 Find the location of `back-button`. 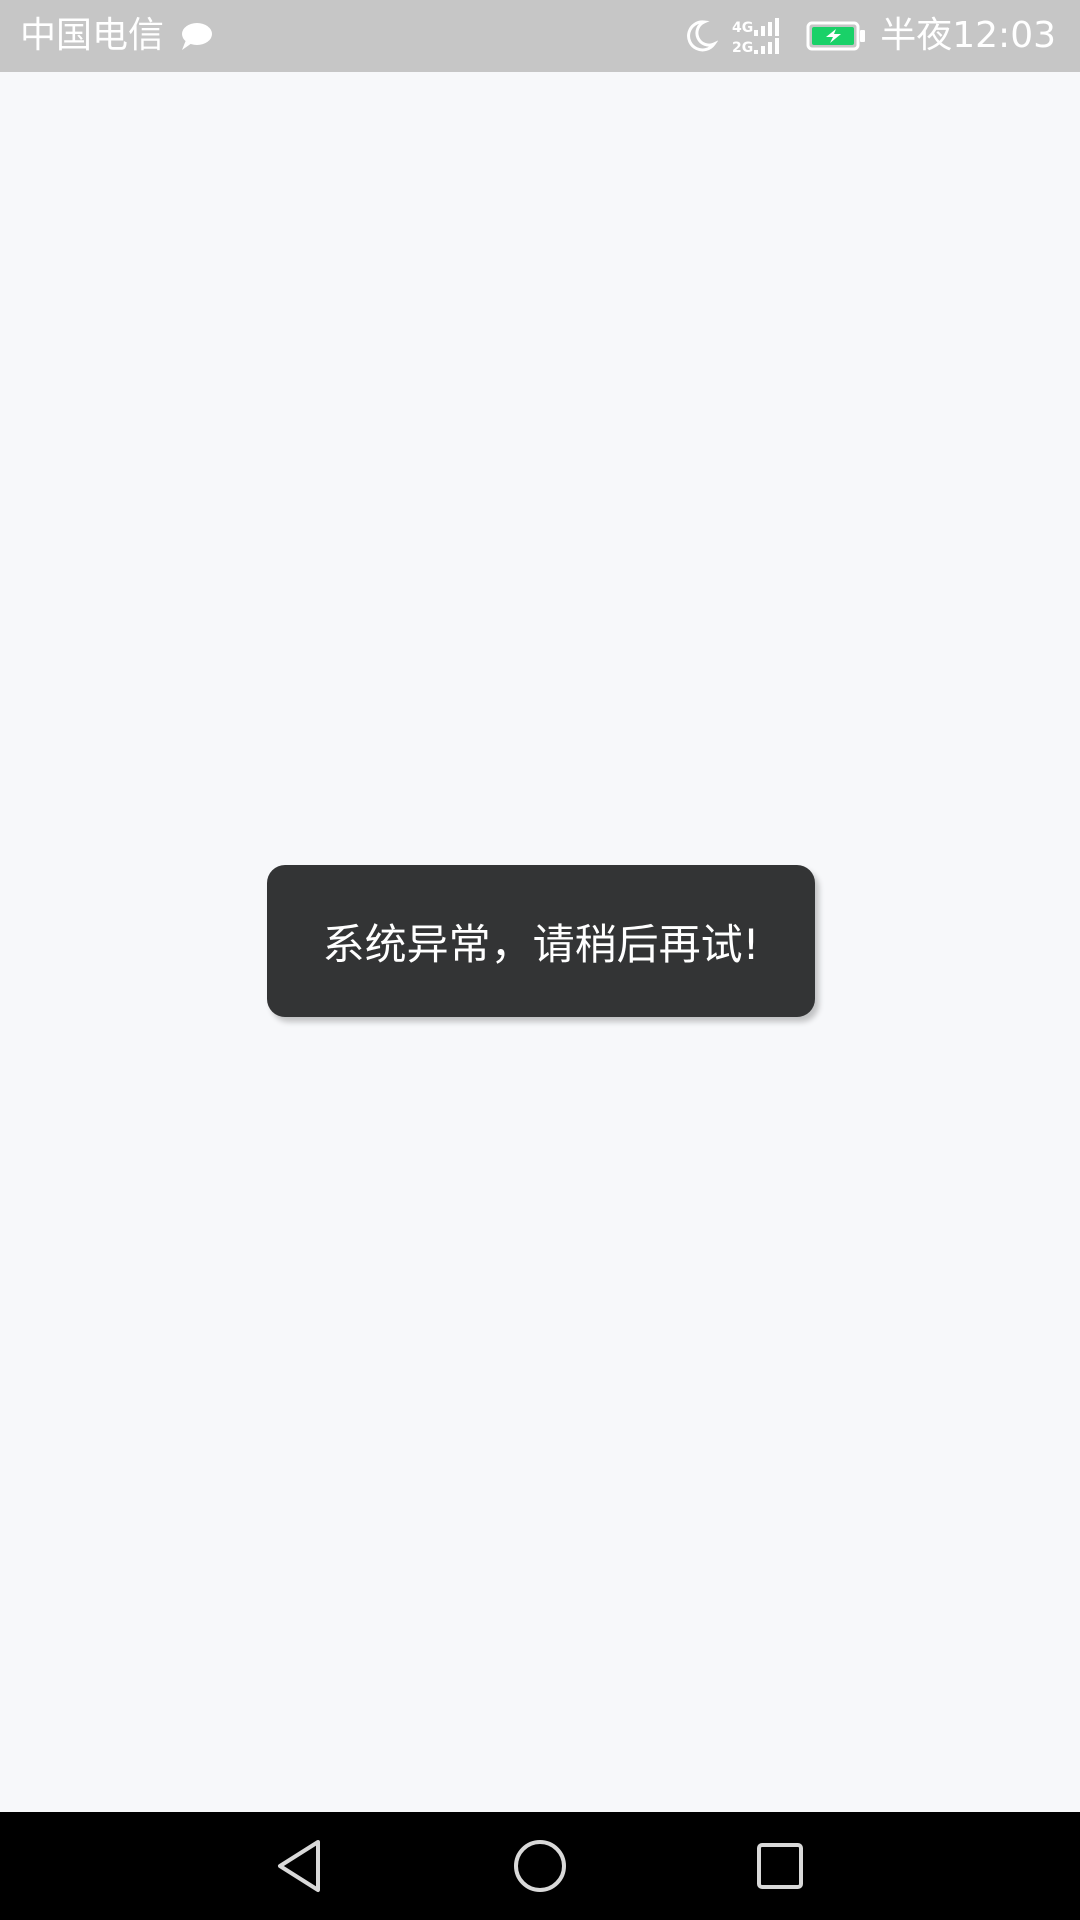

back-button is located at coordinates (300, 1866).